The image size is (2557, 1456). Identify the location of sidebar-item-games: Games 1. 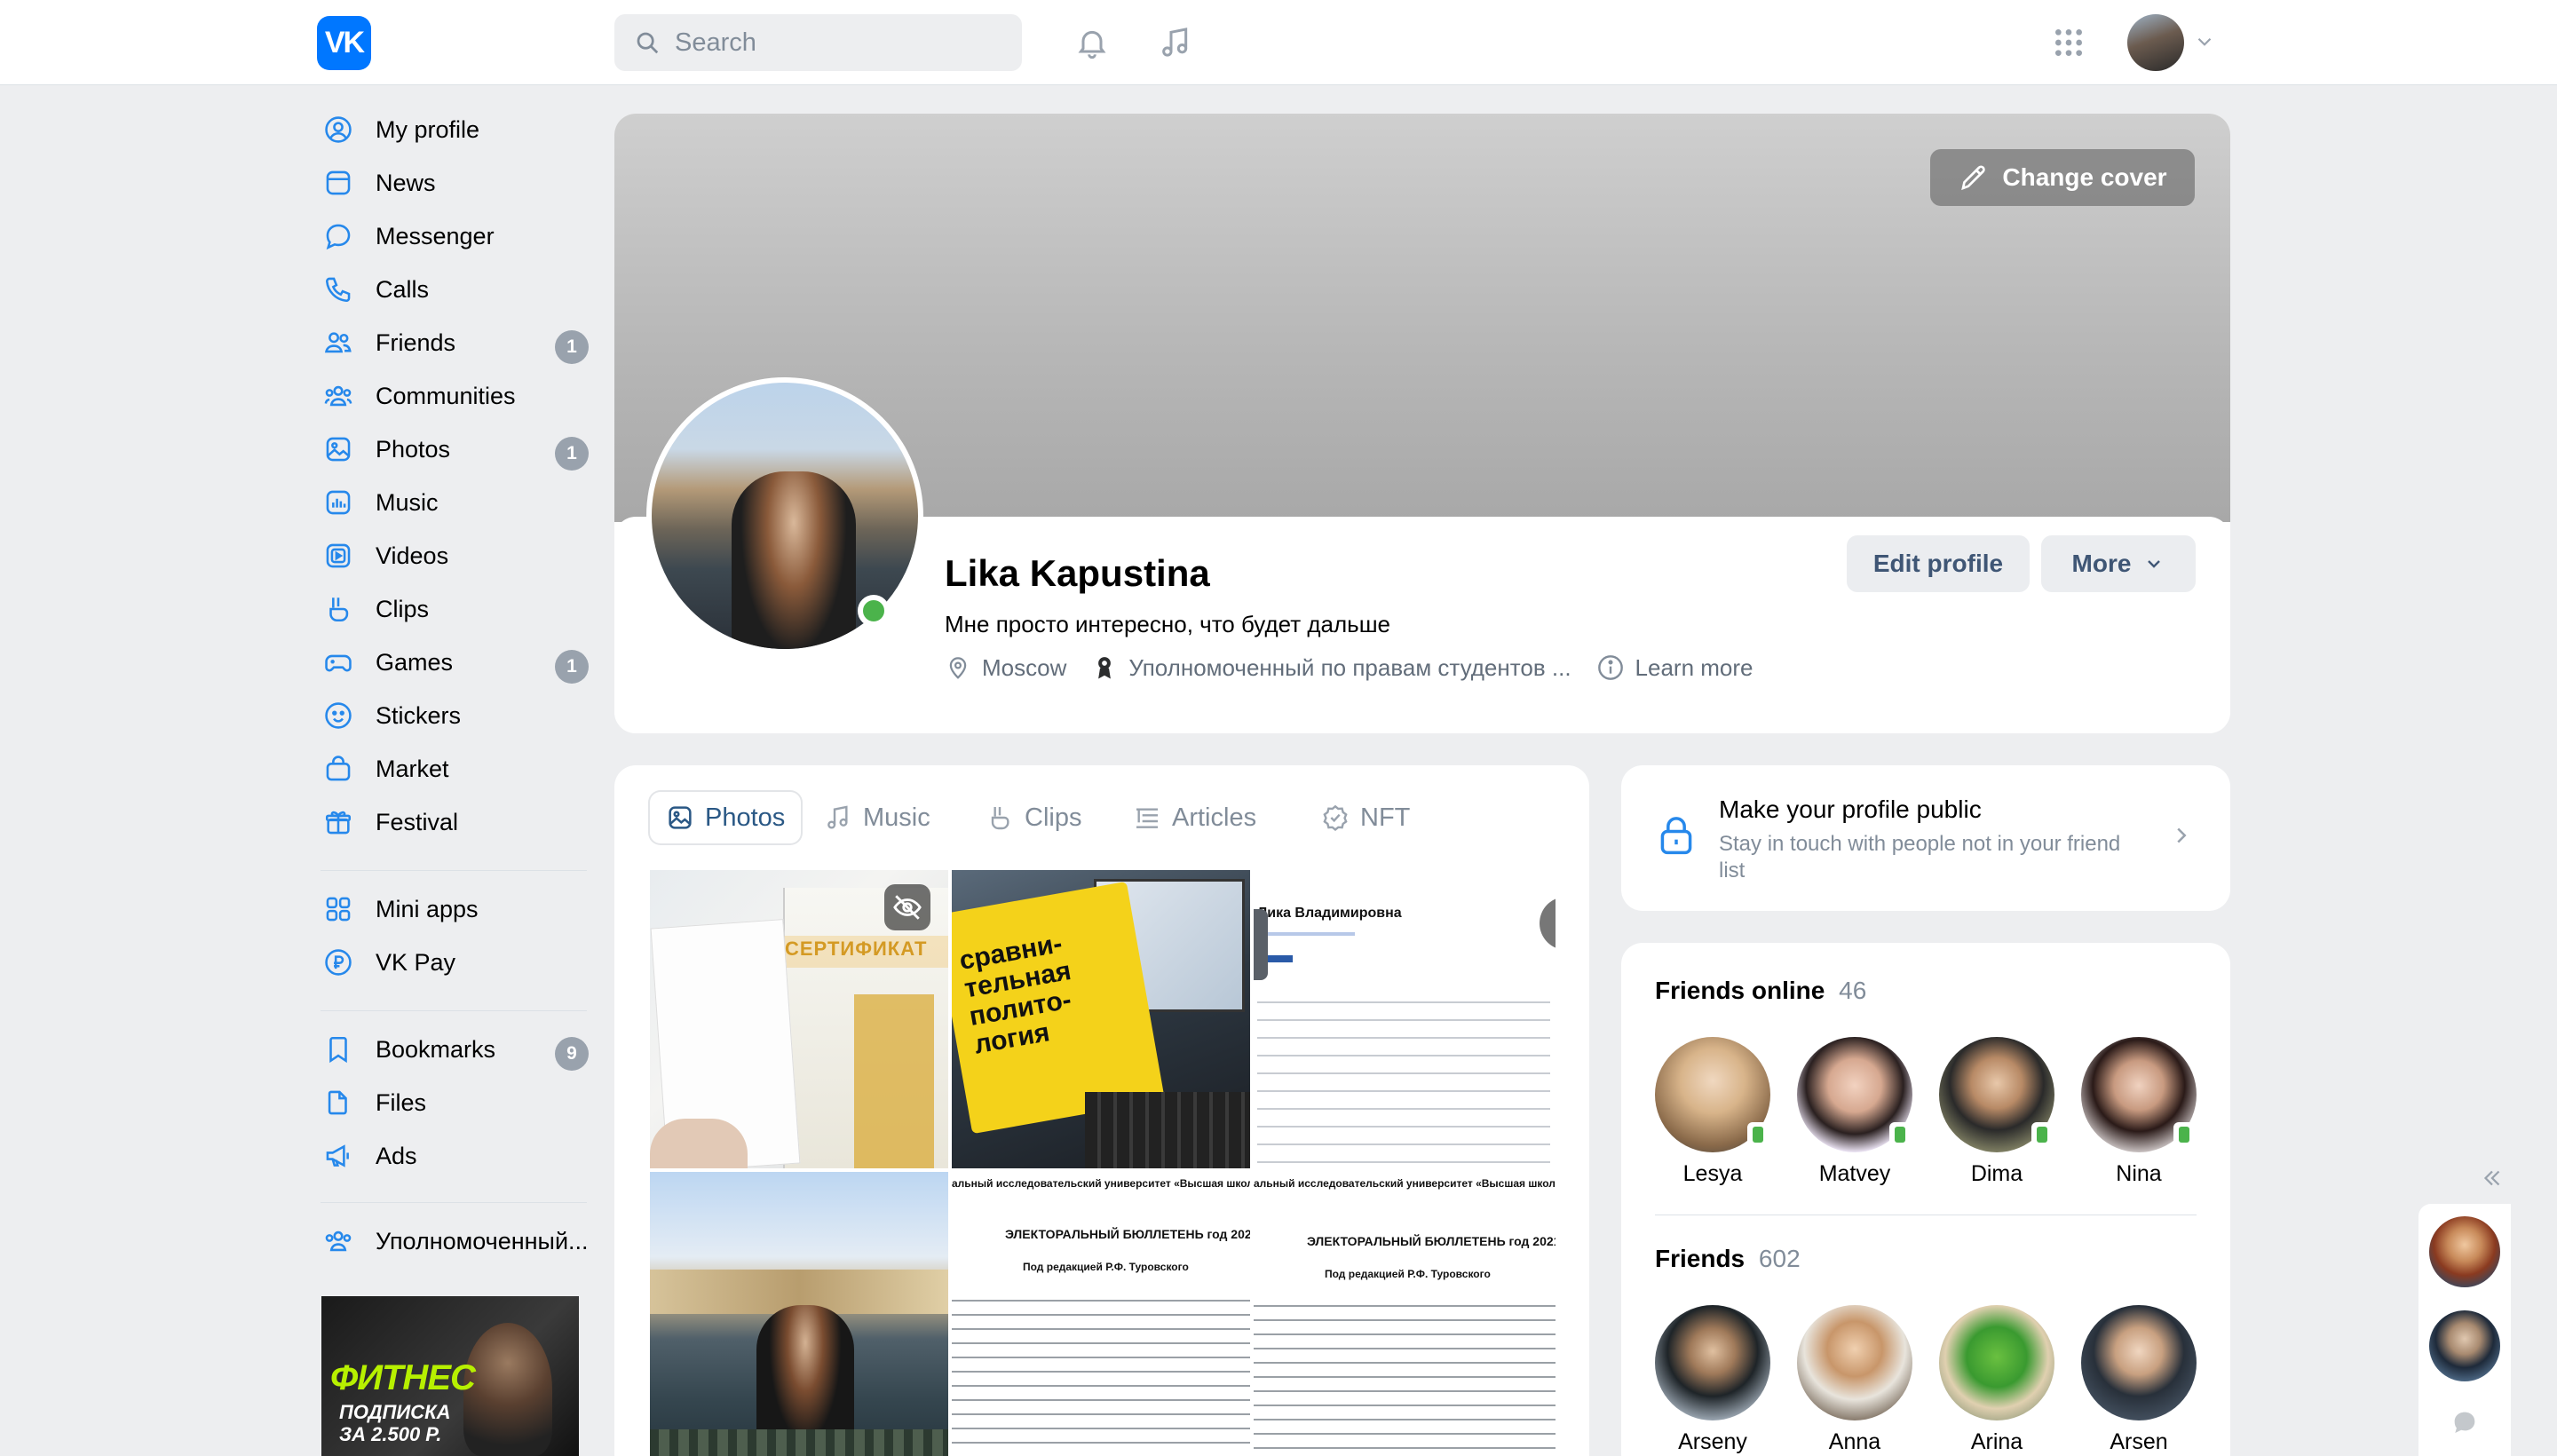
(454, 662).